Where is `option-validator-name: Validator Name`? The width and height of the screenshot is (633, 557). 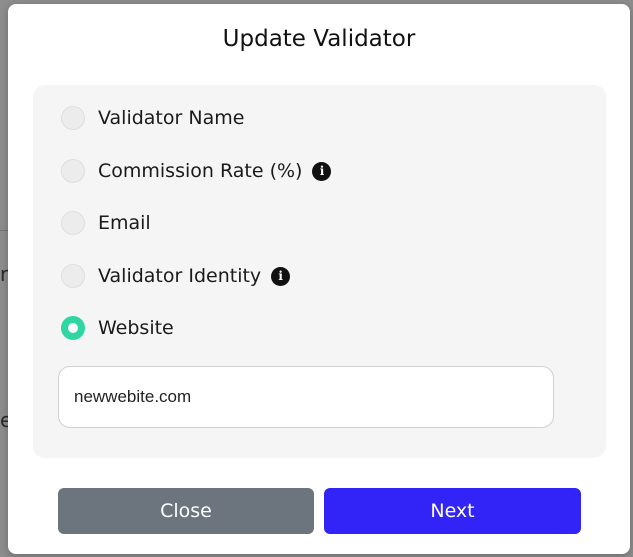 option-validator-name: Validator Name is located at coordinates (152, 118).